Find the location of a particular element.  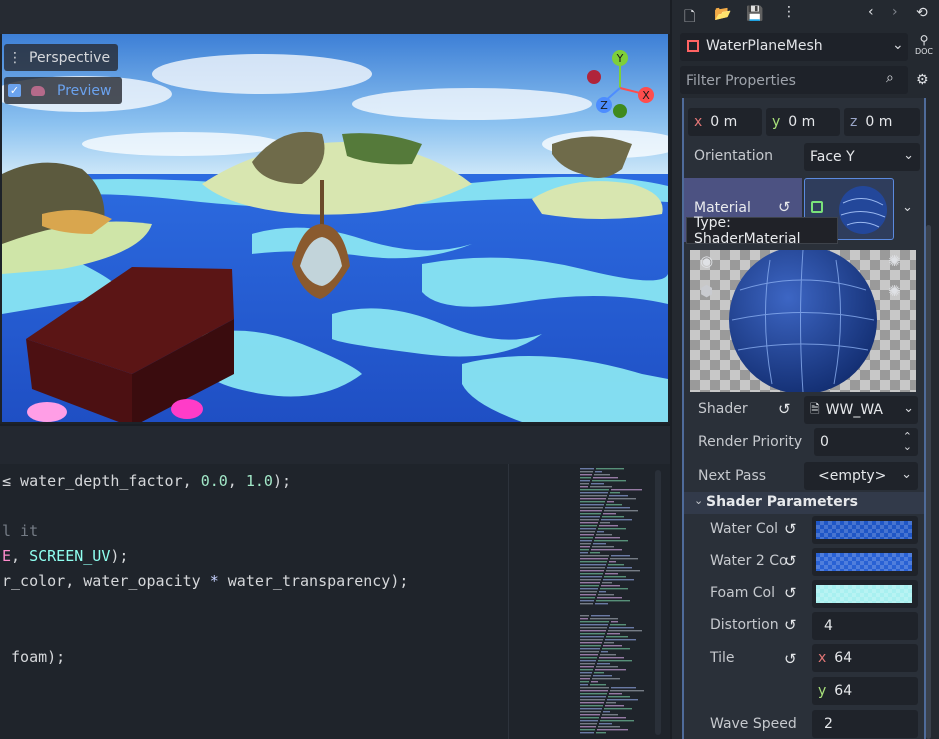

reset-shader-icon: ↺ is located at coordinates (784, 409).